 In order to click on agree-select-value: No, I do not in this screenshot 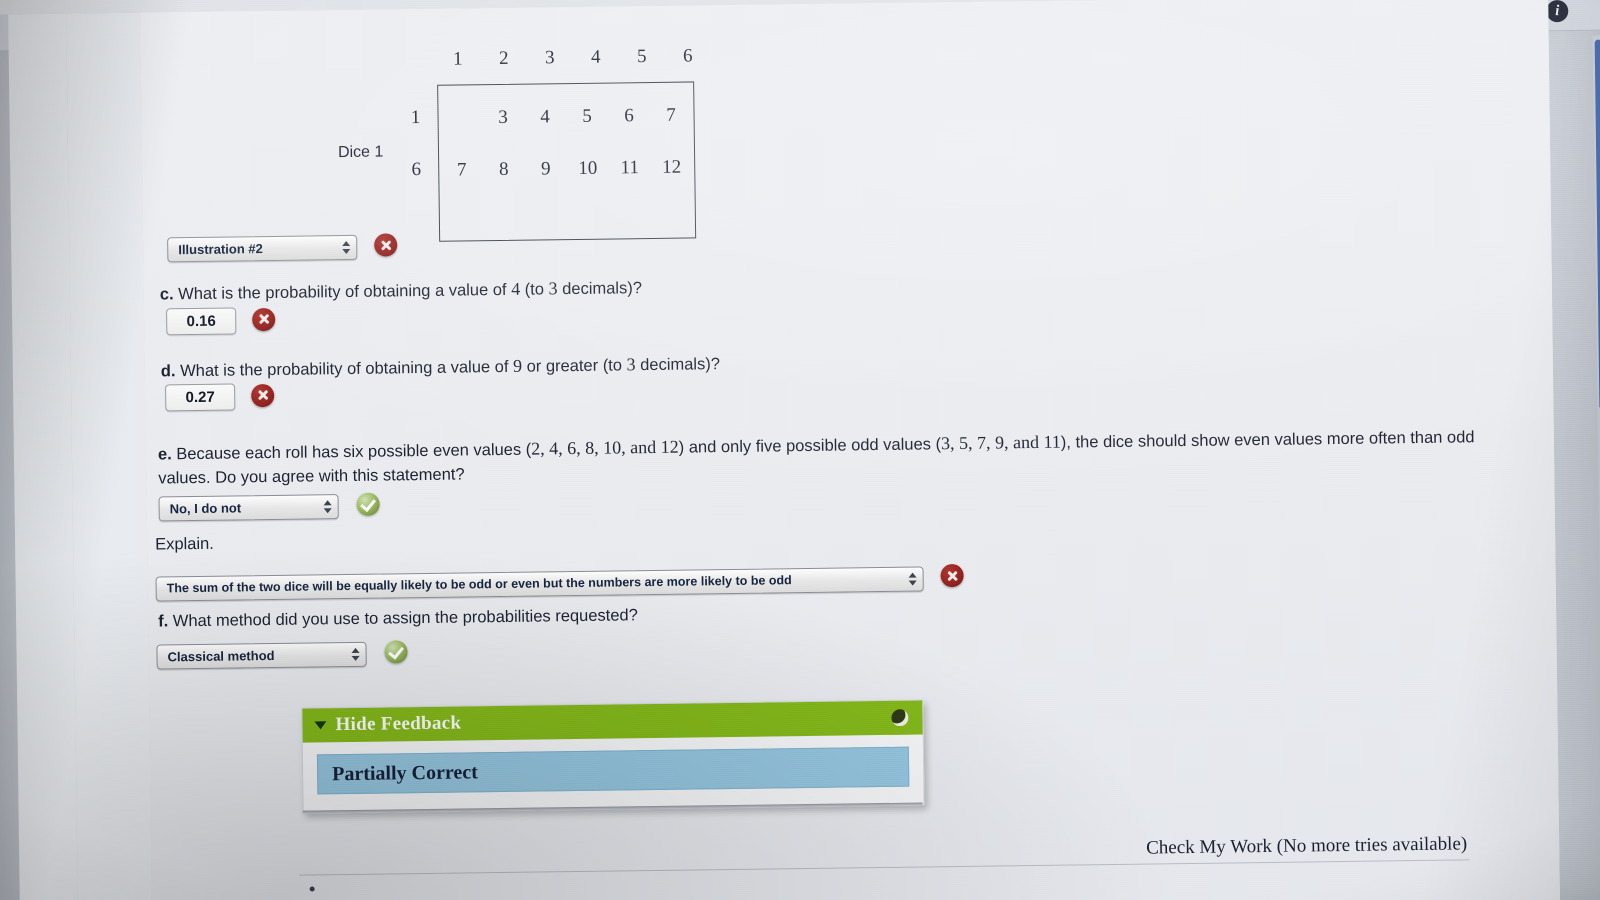, I will do `click(205, 508)`.